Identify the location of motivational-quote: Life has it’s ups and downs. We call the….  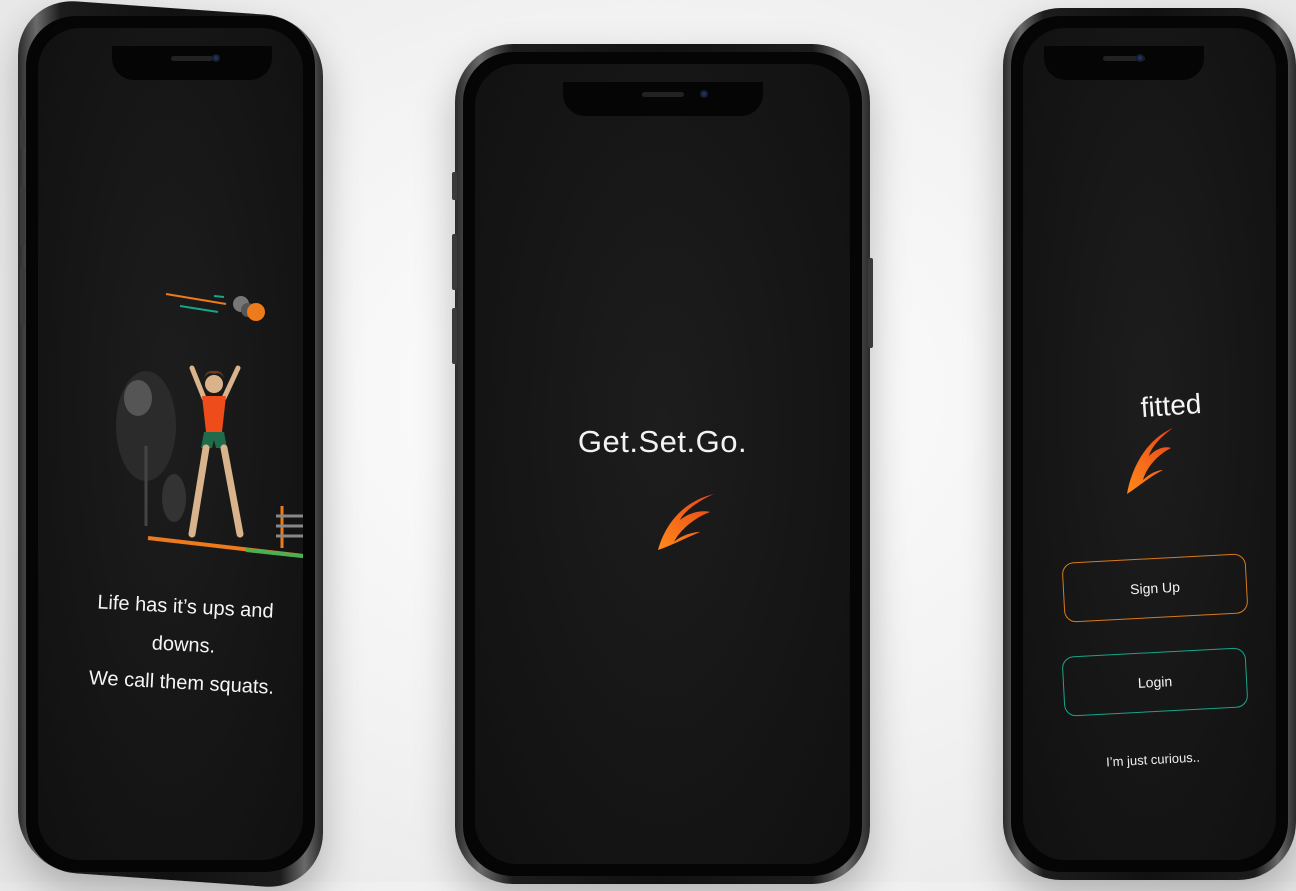
(183, 645).